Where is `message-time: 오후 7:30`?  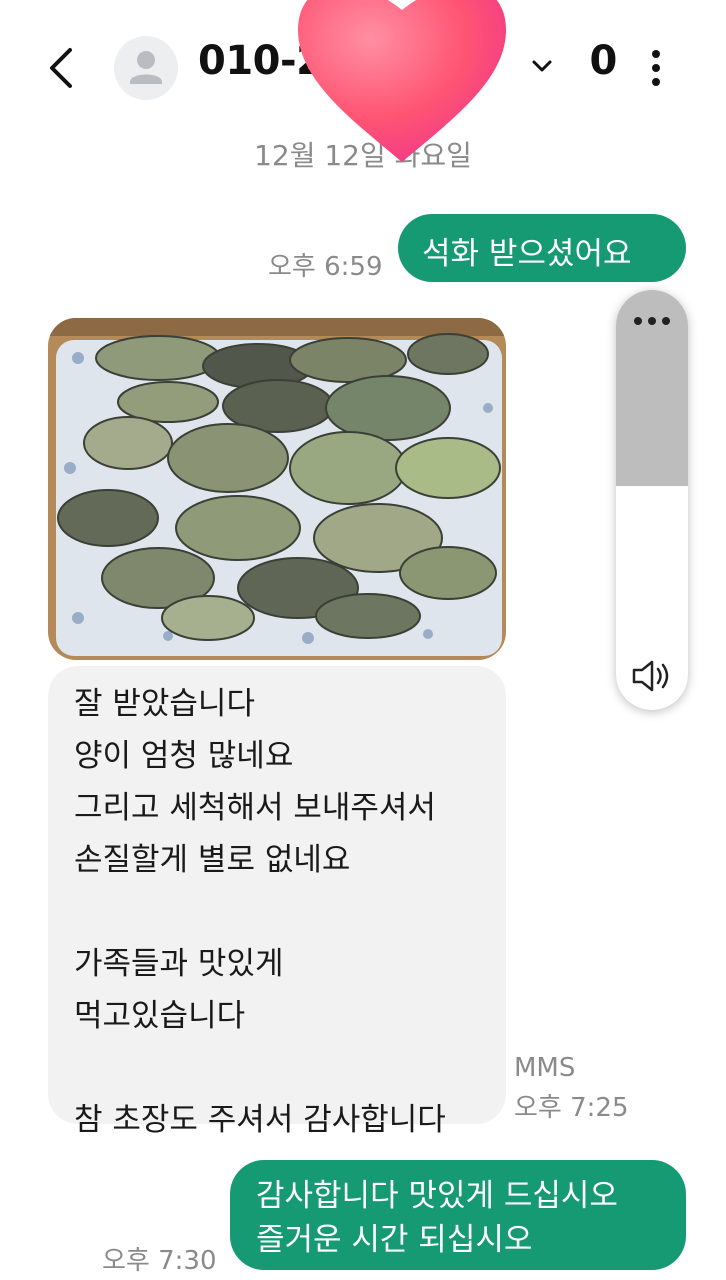
message-time: 오후 7:30 is located at coordinates (159, 1261).